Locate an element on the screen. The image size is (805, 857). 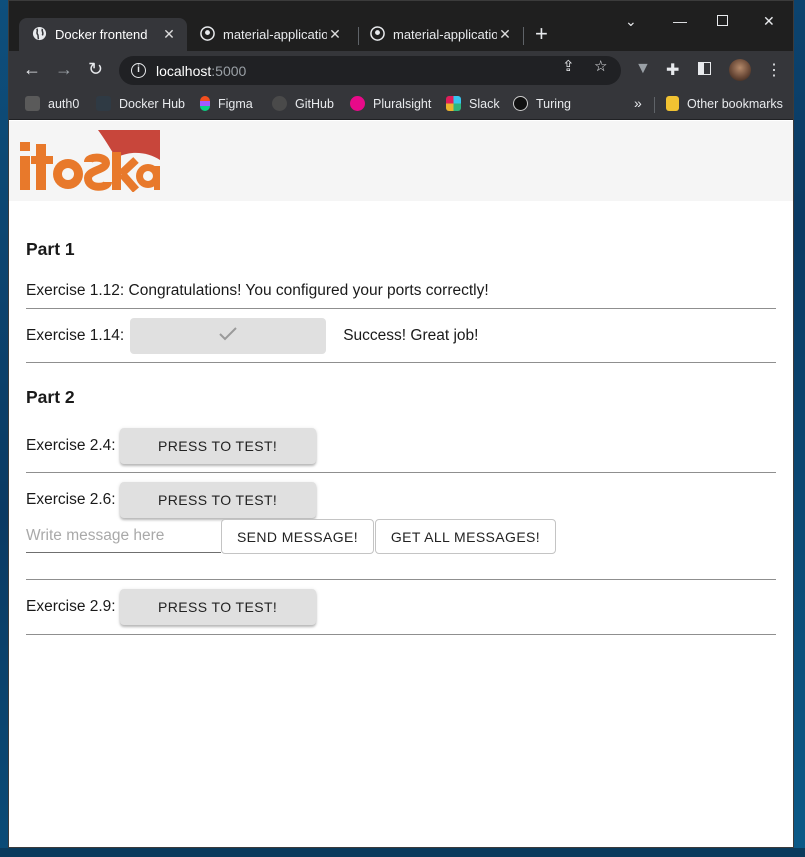
message-input is located at coordinates (123, 536).